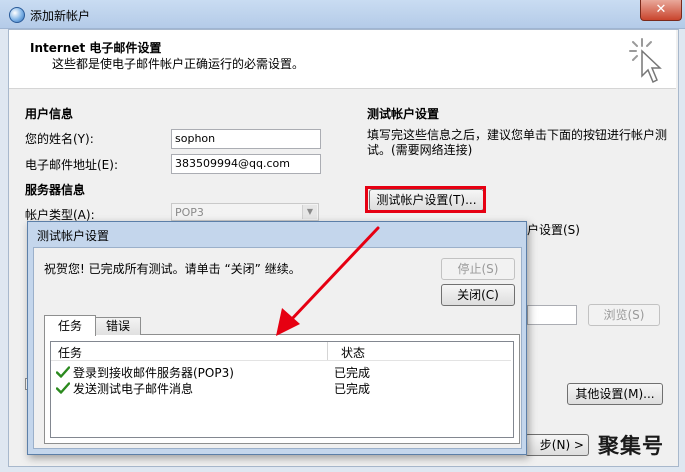 The image size is (685, 472). What do you see at coordinates (70, 352) in the screenshot?
I see `column-header-task: 任务` at bounding box center [70, 352].